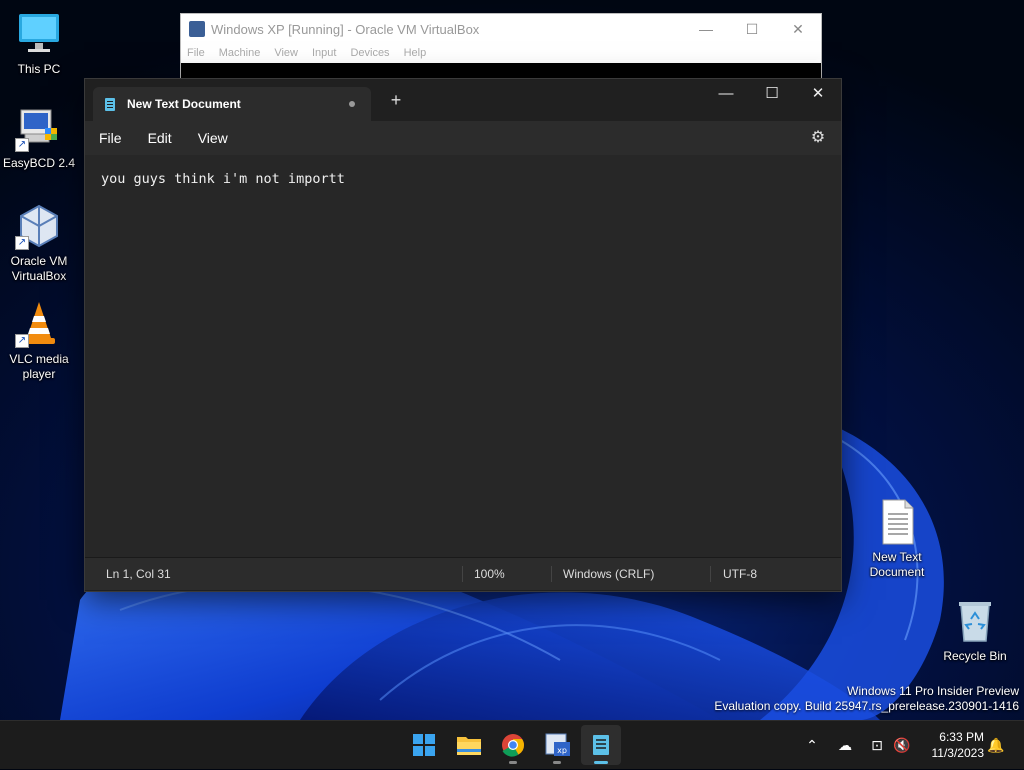  I want to click on notepad-tabbar: New Text Document + — ☐ ✕, so click(463, 100).